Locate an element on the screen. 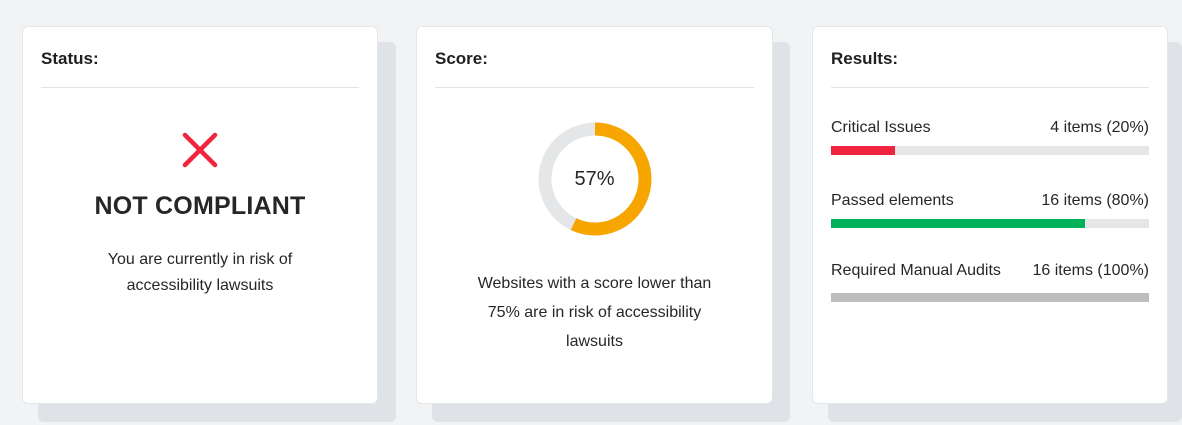 The image size is (1182, 425). score-gauge: 57% is located at coordinates (595, 179).